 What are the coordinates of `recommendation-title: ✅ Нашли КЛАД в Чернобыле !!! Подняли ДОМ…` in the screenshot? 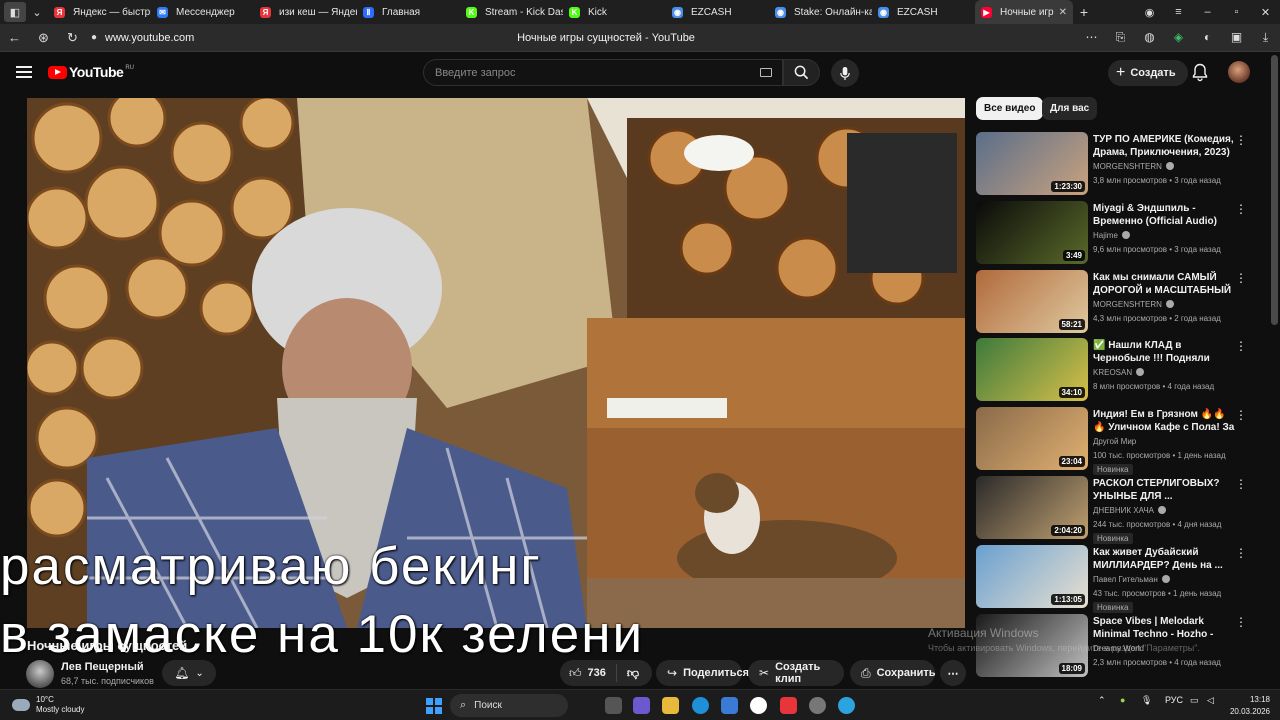 It's located at (1164, 352).